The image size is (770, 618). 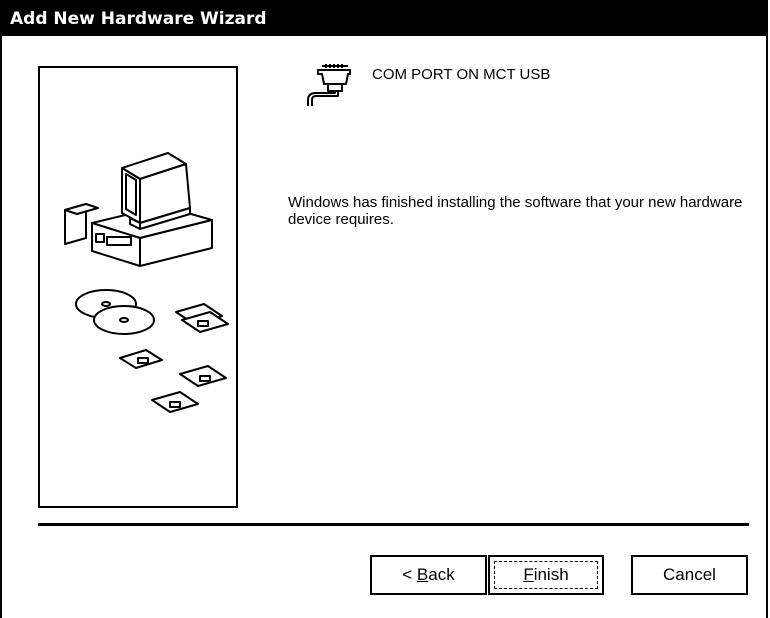 I want to click on back-button: < Back, so click(x=428, y=575).